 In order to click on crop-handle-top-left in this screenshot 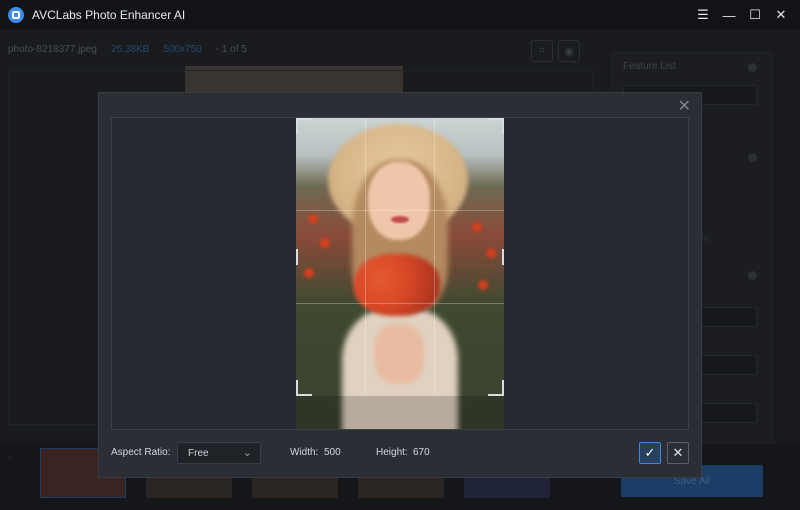, I will do `click(304, 126)`.